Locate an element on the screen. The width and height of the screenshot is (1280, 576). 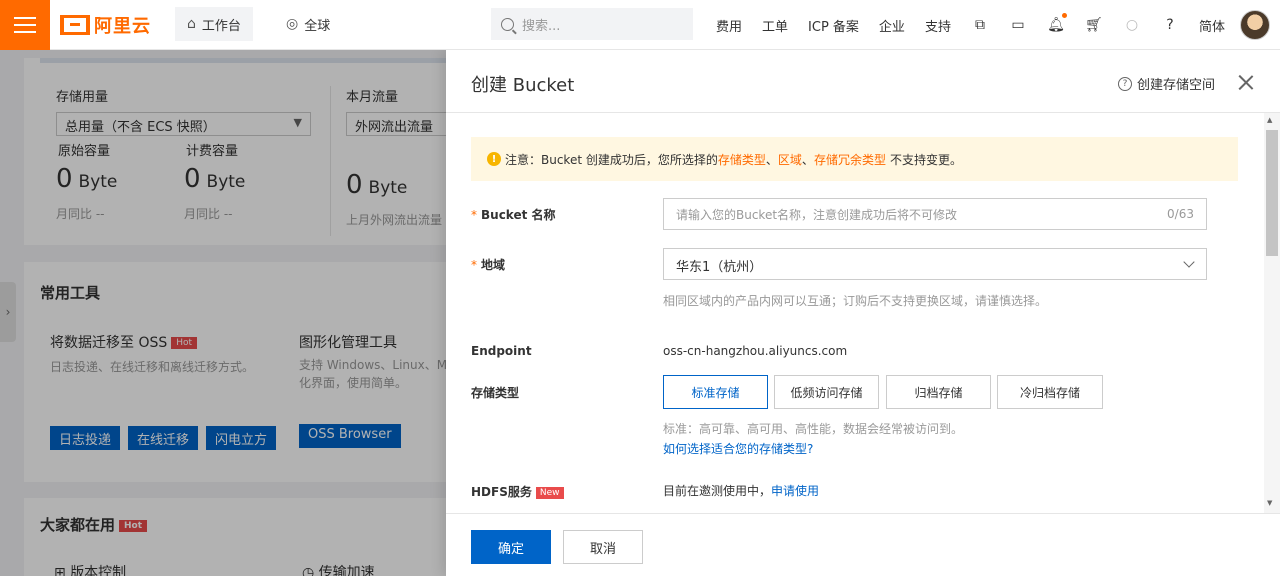
app-icon: ⧉ is located at coordinates (980, 25).